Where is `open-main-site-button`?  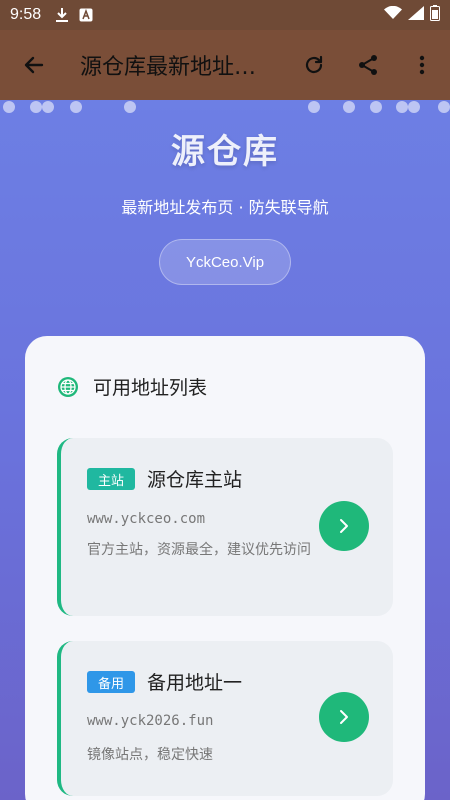 open-main-site-button is located at coordinates (344, 526).